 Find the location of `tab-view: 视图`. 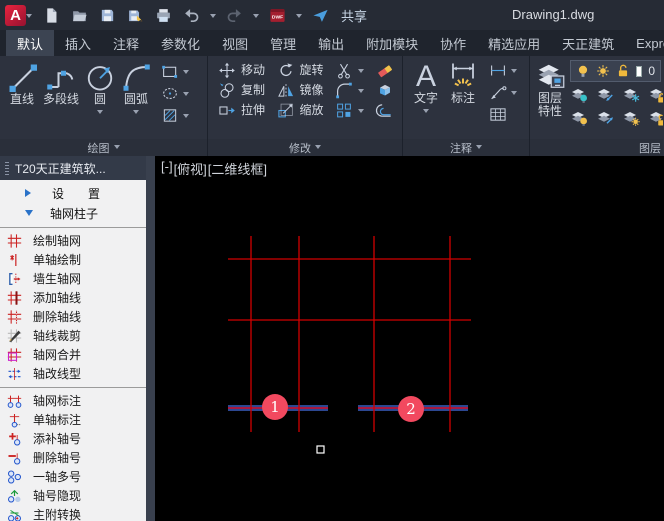

tab-view: 视图 is located at coordinates (235, 43).